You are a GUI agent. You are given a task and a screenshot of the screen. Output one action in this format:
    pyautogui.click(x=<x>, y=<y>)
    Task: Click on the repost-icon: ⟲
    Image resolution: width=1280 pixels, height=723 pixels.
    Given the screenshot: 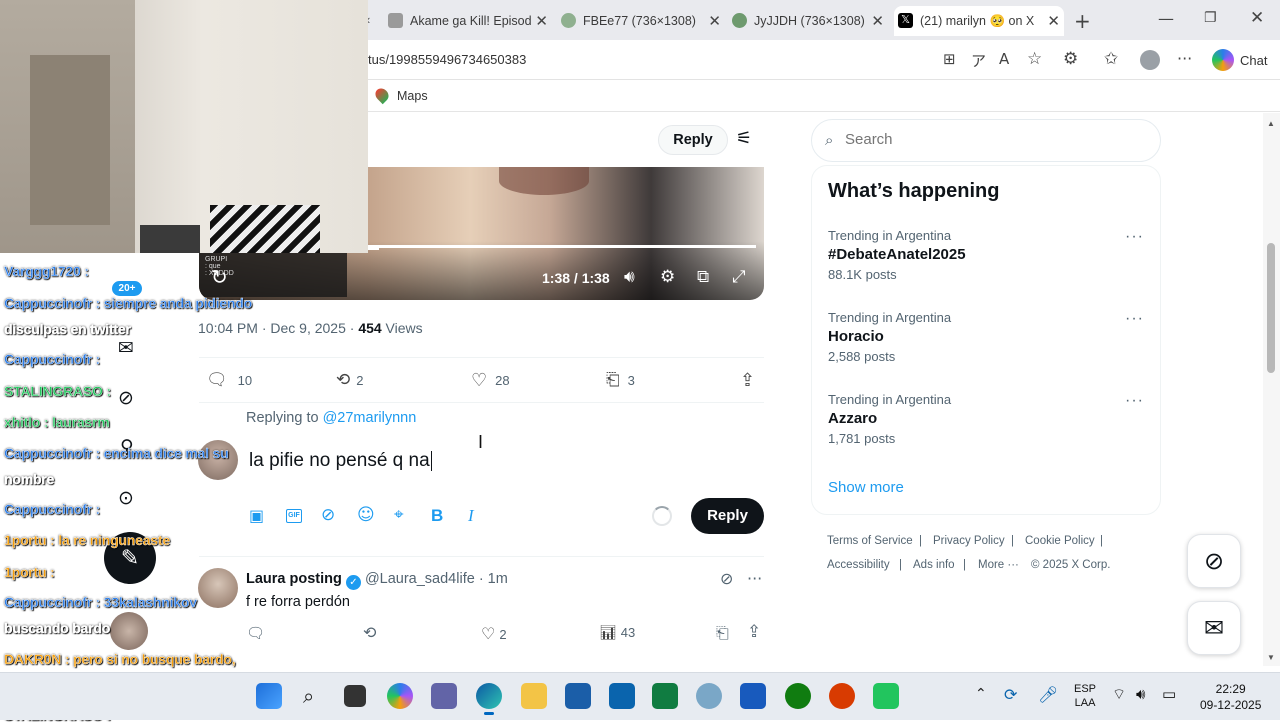 What is the action you would take?
    pyautogui.click(x=369, y=632)
    